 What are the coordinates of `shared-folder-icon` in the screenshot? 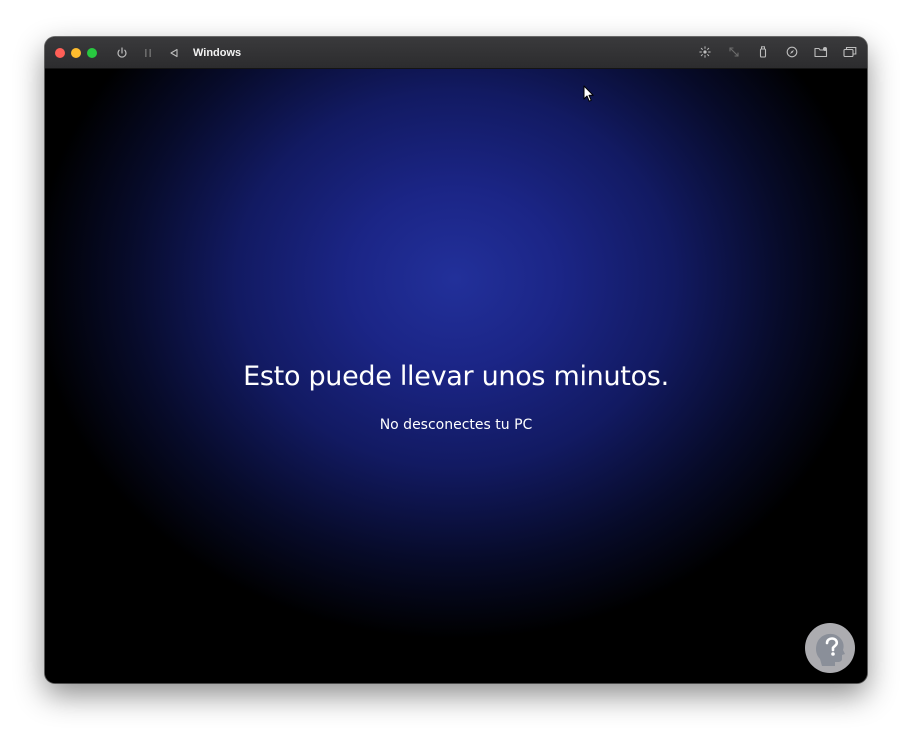 It's located at (821, 52).